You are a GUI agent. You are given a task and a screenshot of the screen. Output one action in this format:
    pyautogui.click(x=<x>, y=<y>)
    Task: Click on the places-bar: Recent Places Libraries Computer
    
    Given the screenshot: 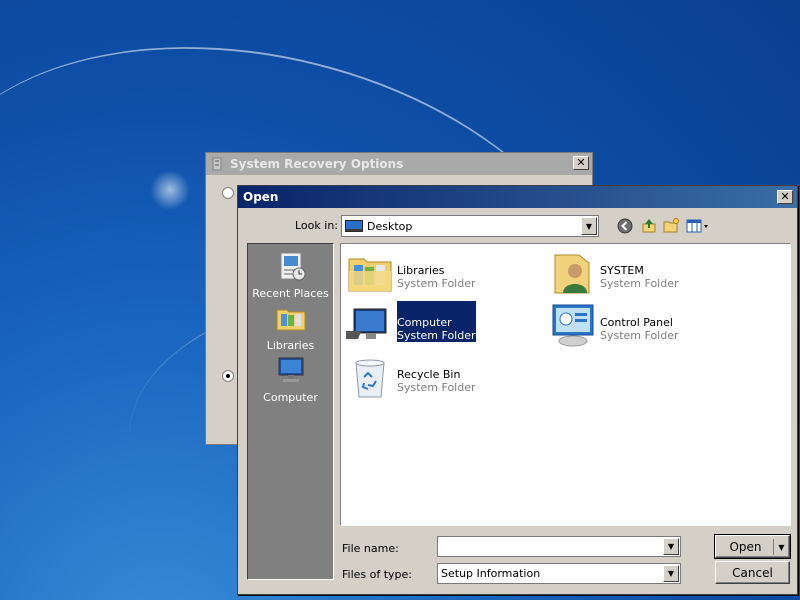 What is the action you would take?
    pyautogui.click(x=290, y=411)
    